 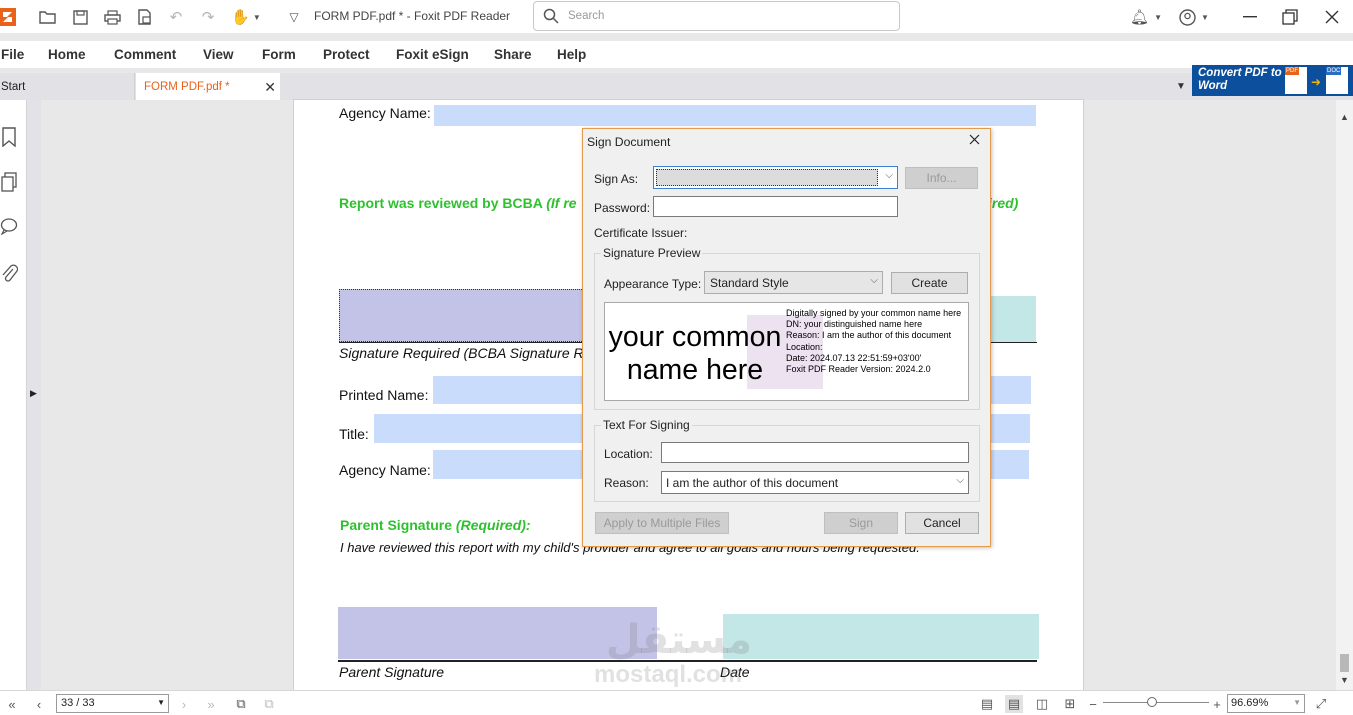 I want to click on print-icon, so click(x=112, y=17).